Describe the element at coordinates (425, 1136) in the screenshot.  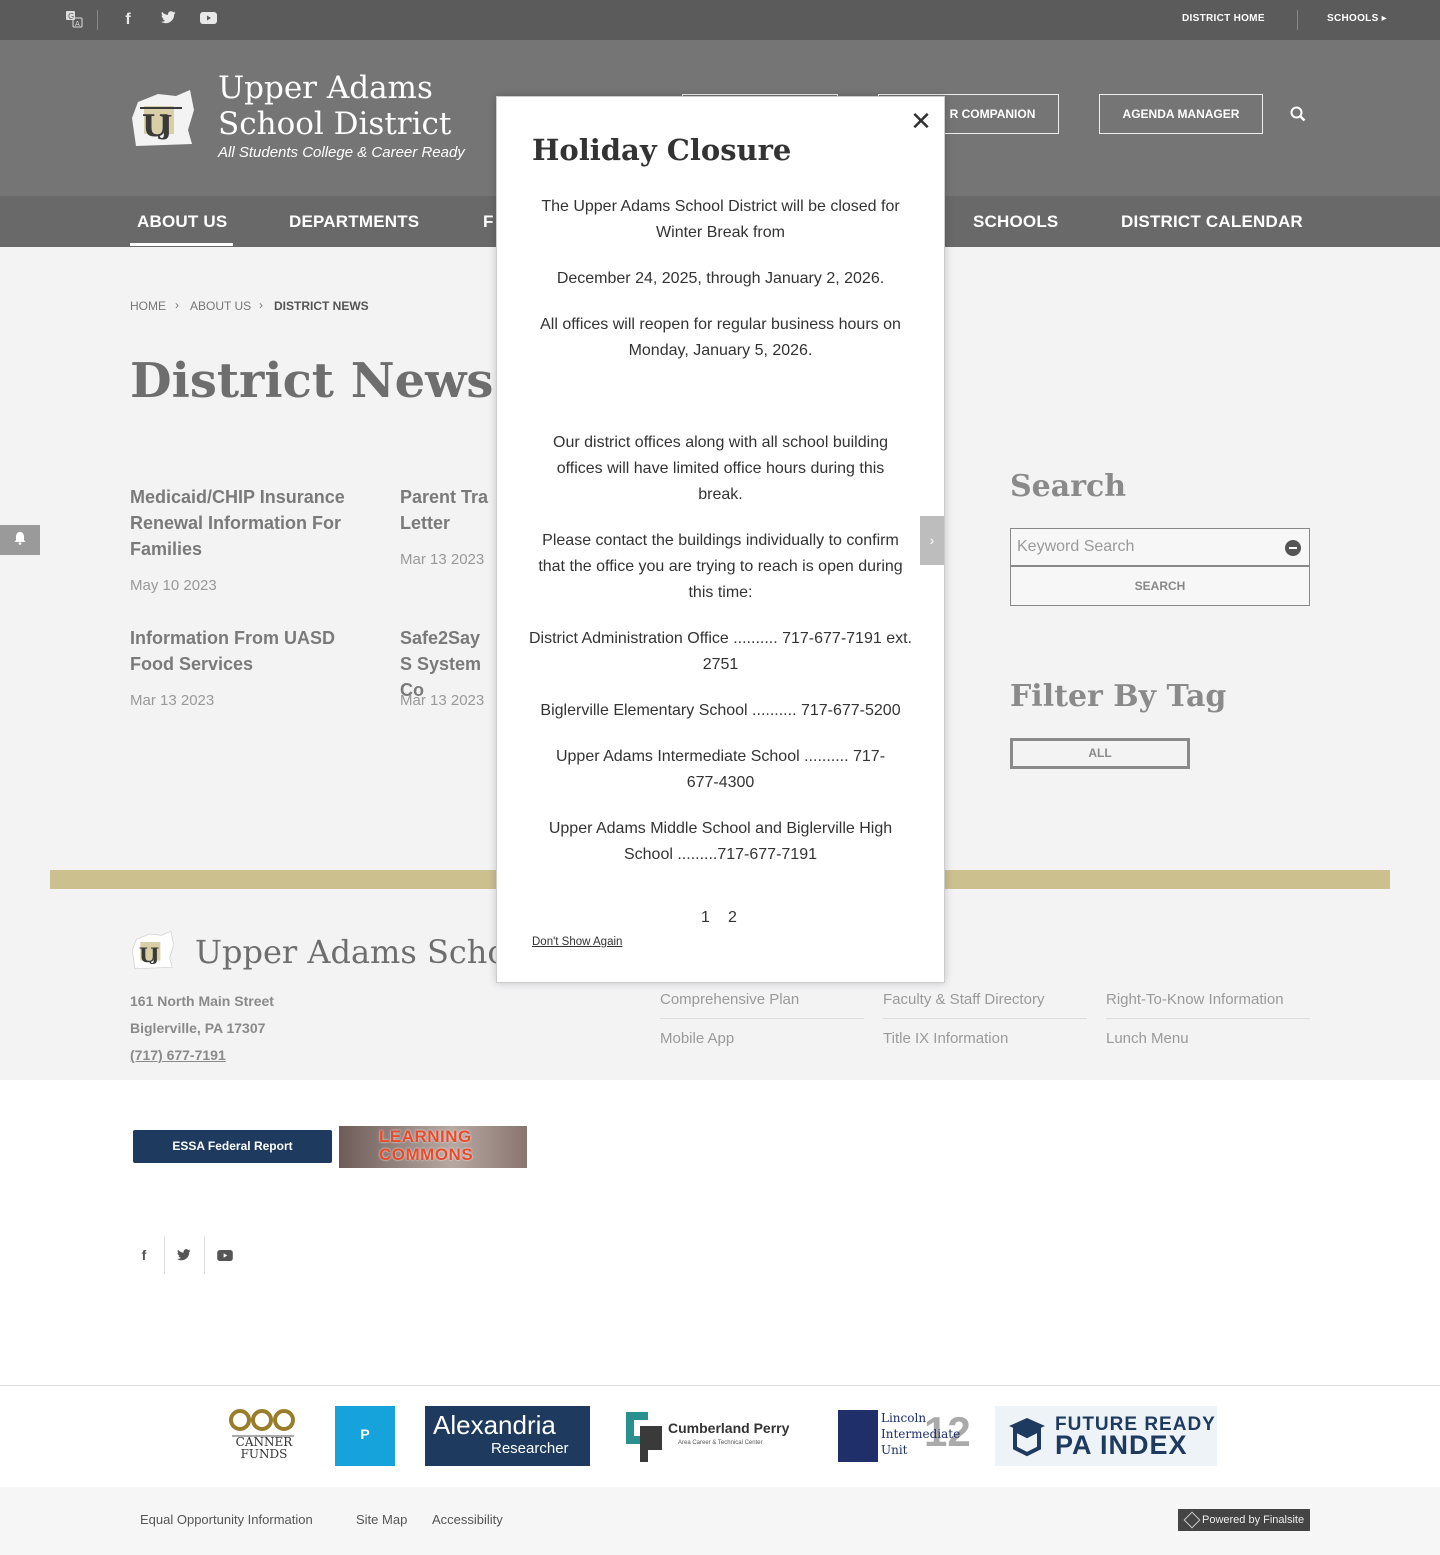
I see `banner-text-line1: LEARNING` at that location.